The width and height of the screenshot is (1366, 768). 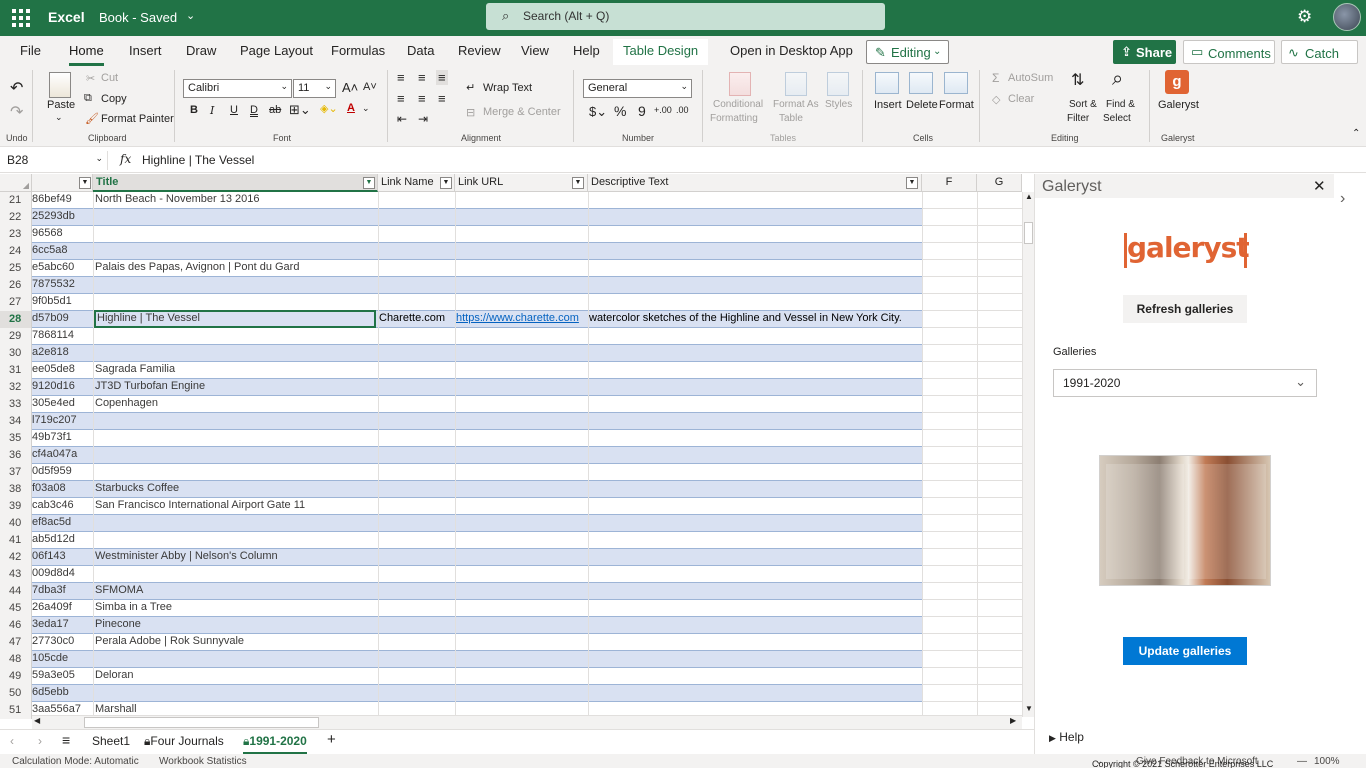 I want to click on cell-id: 9f0b5d1, so click(x=62, y=302).